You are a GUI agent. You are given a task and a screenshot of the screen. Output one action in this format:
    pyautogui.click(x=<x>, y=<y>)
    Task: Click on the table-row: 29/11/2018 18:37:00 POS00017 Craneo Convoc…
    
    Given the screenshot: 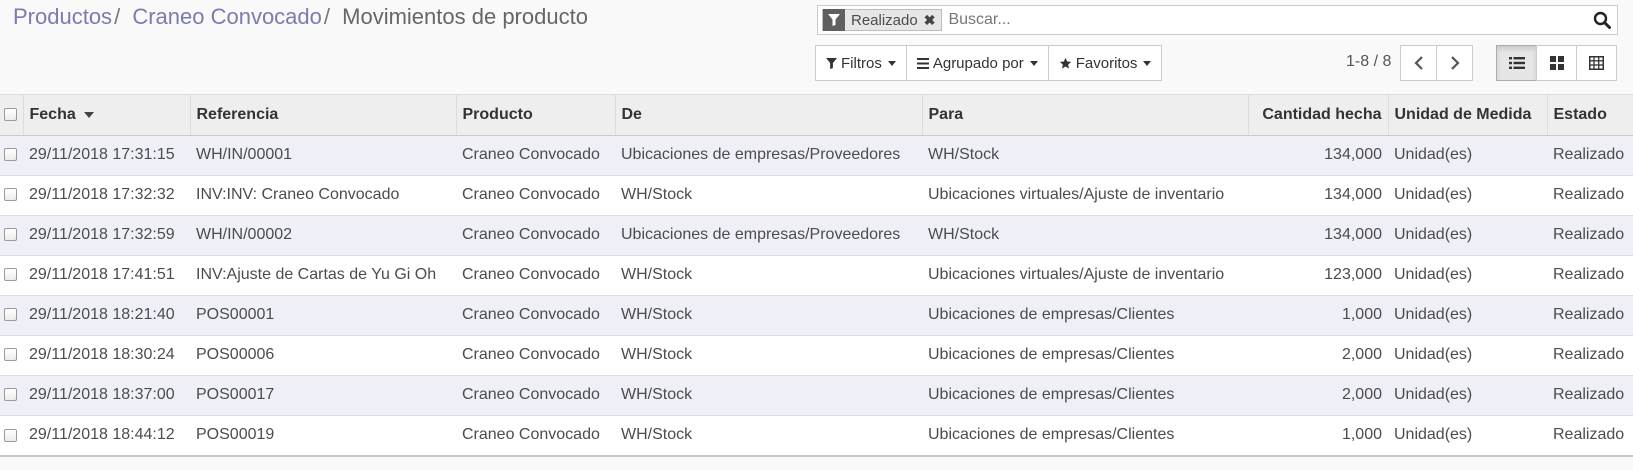 What is the action you would take?
    pyautogui.click(x=816, y=394)
    